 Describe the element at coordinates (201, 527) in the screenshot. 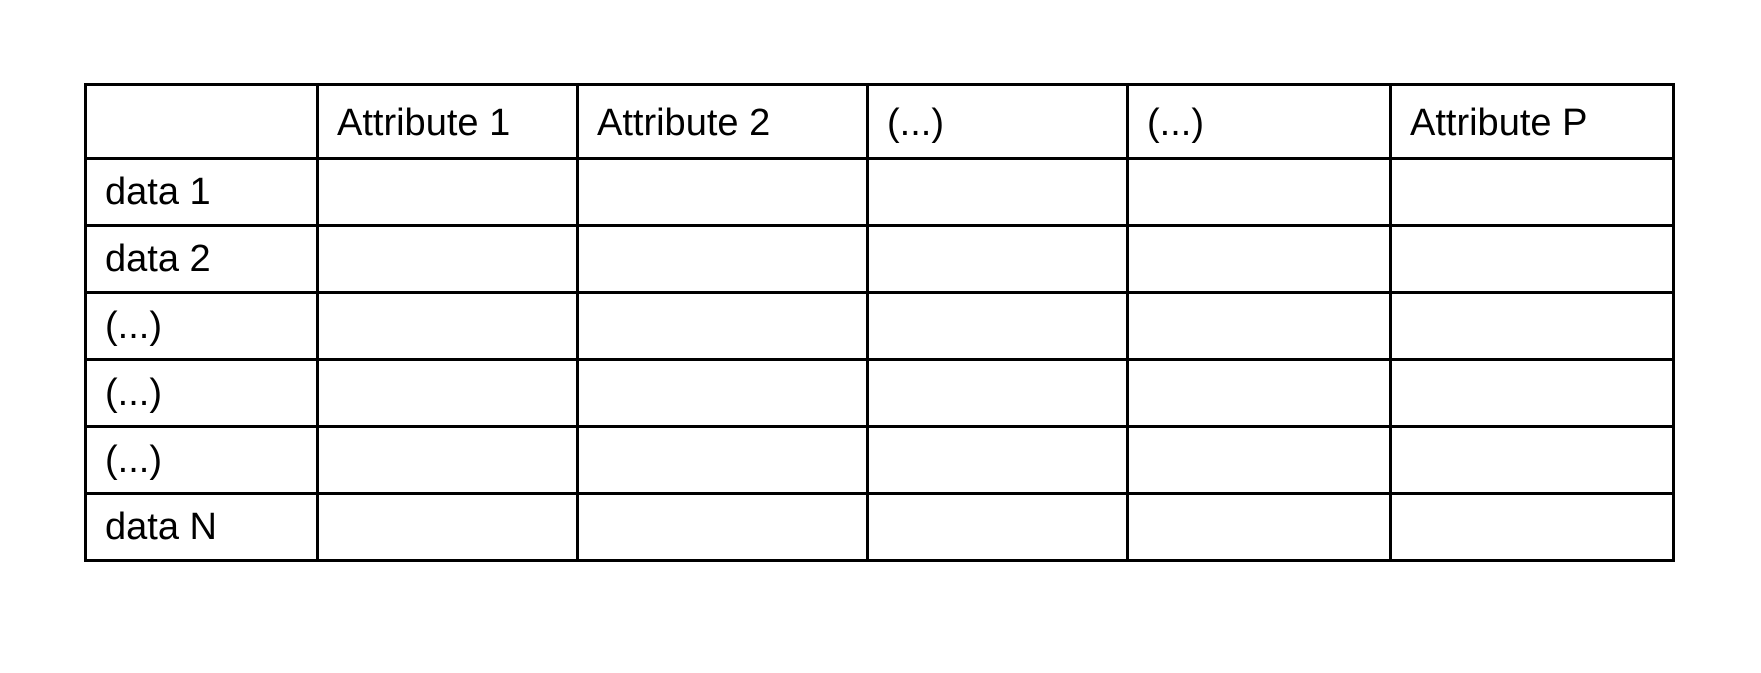

I see `row-label-cell: data N` at that location.